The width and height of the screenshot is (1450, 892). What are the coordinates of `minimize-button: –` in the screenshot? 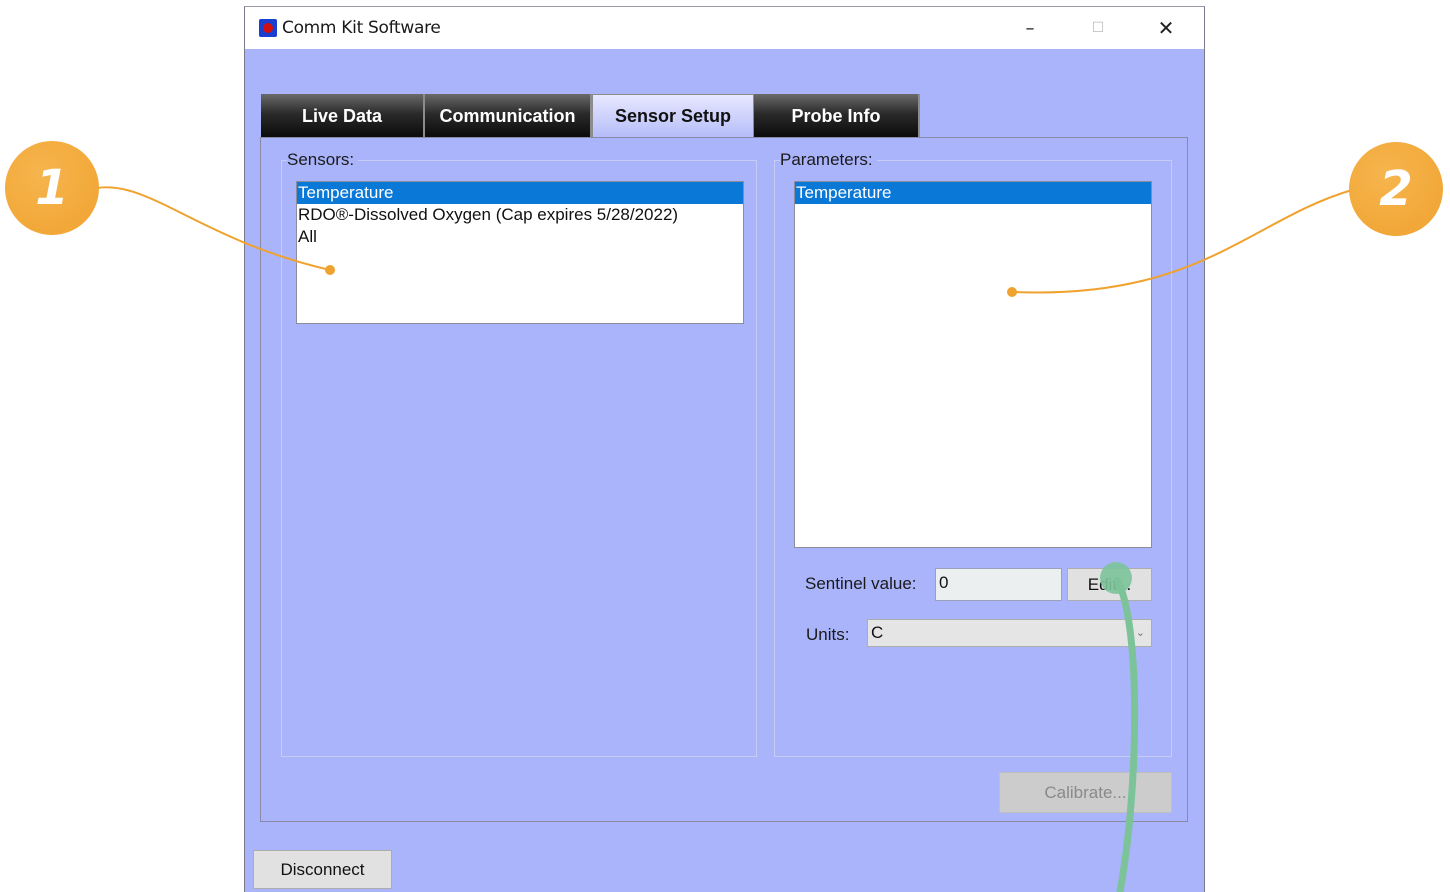 It's located at (1030, 28).